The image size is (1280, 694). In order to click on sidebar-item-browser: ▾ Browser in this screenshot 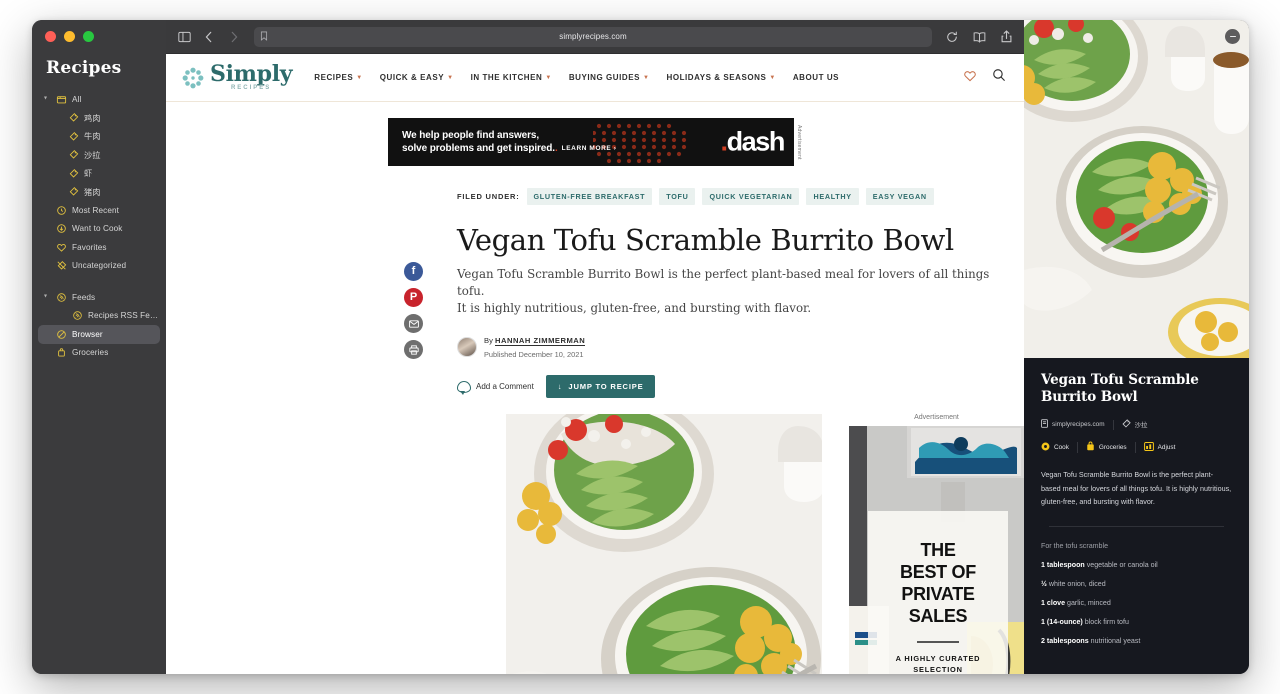, I will do `click(99, 334)`.